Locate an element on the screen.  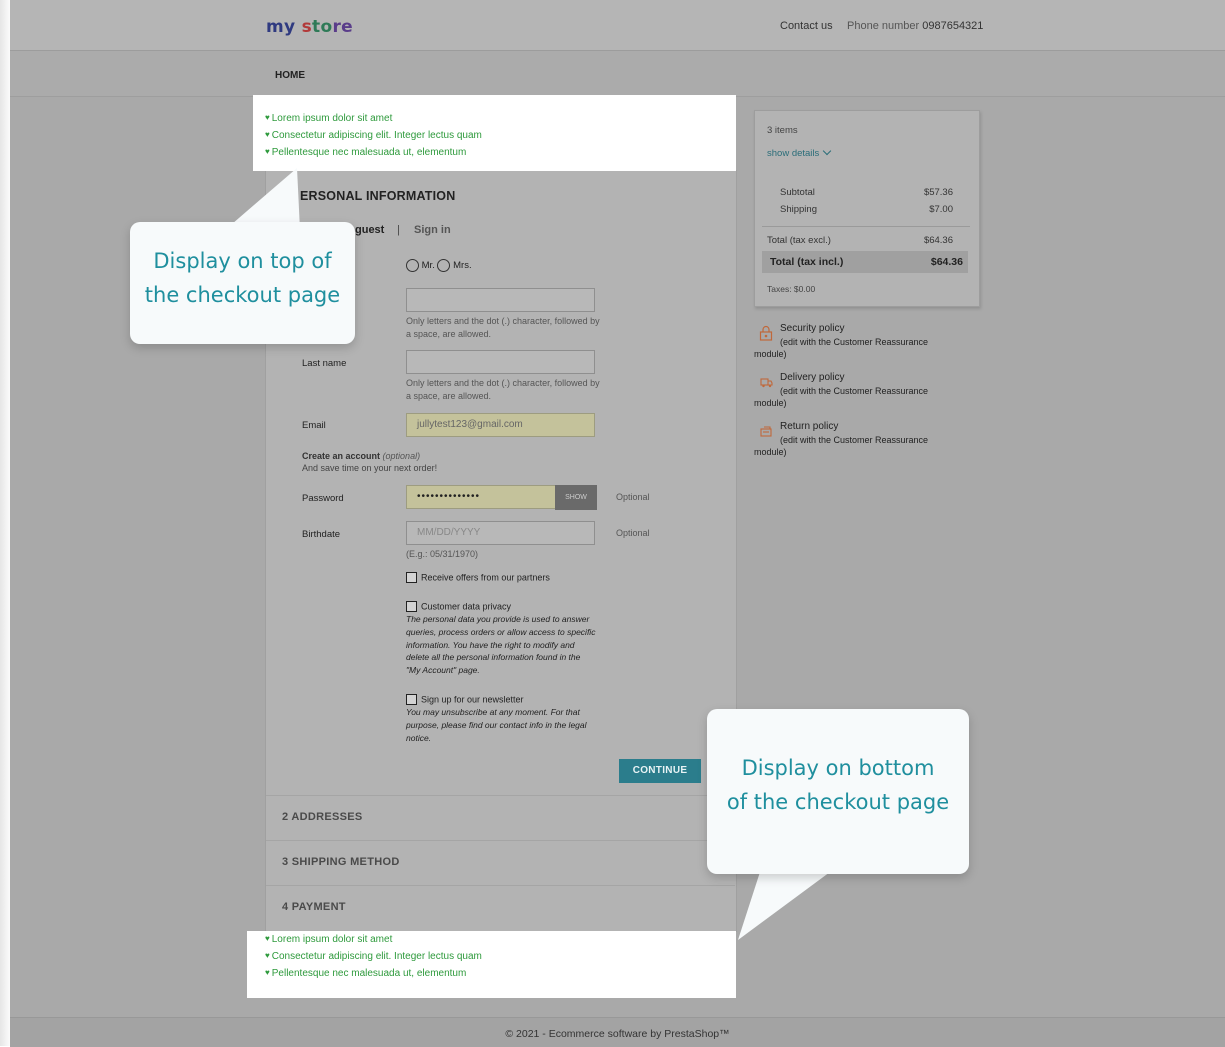
callout-top: Display on top of the checkout page is located at coordinates (242, 283).